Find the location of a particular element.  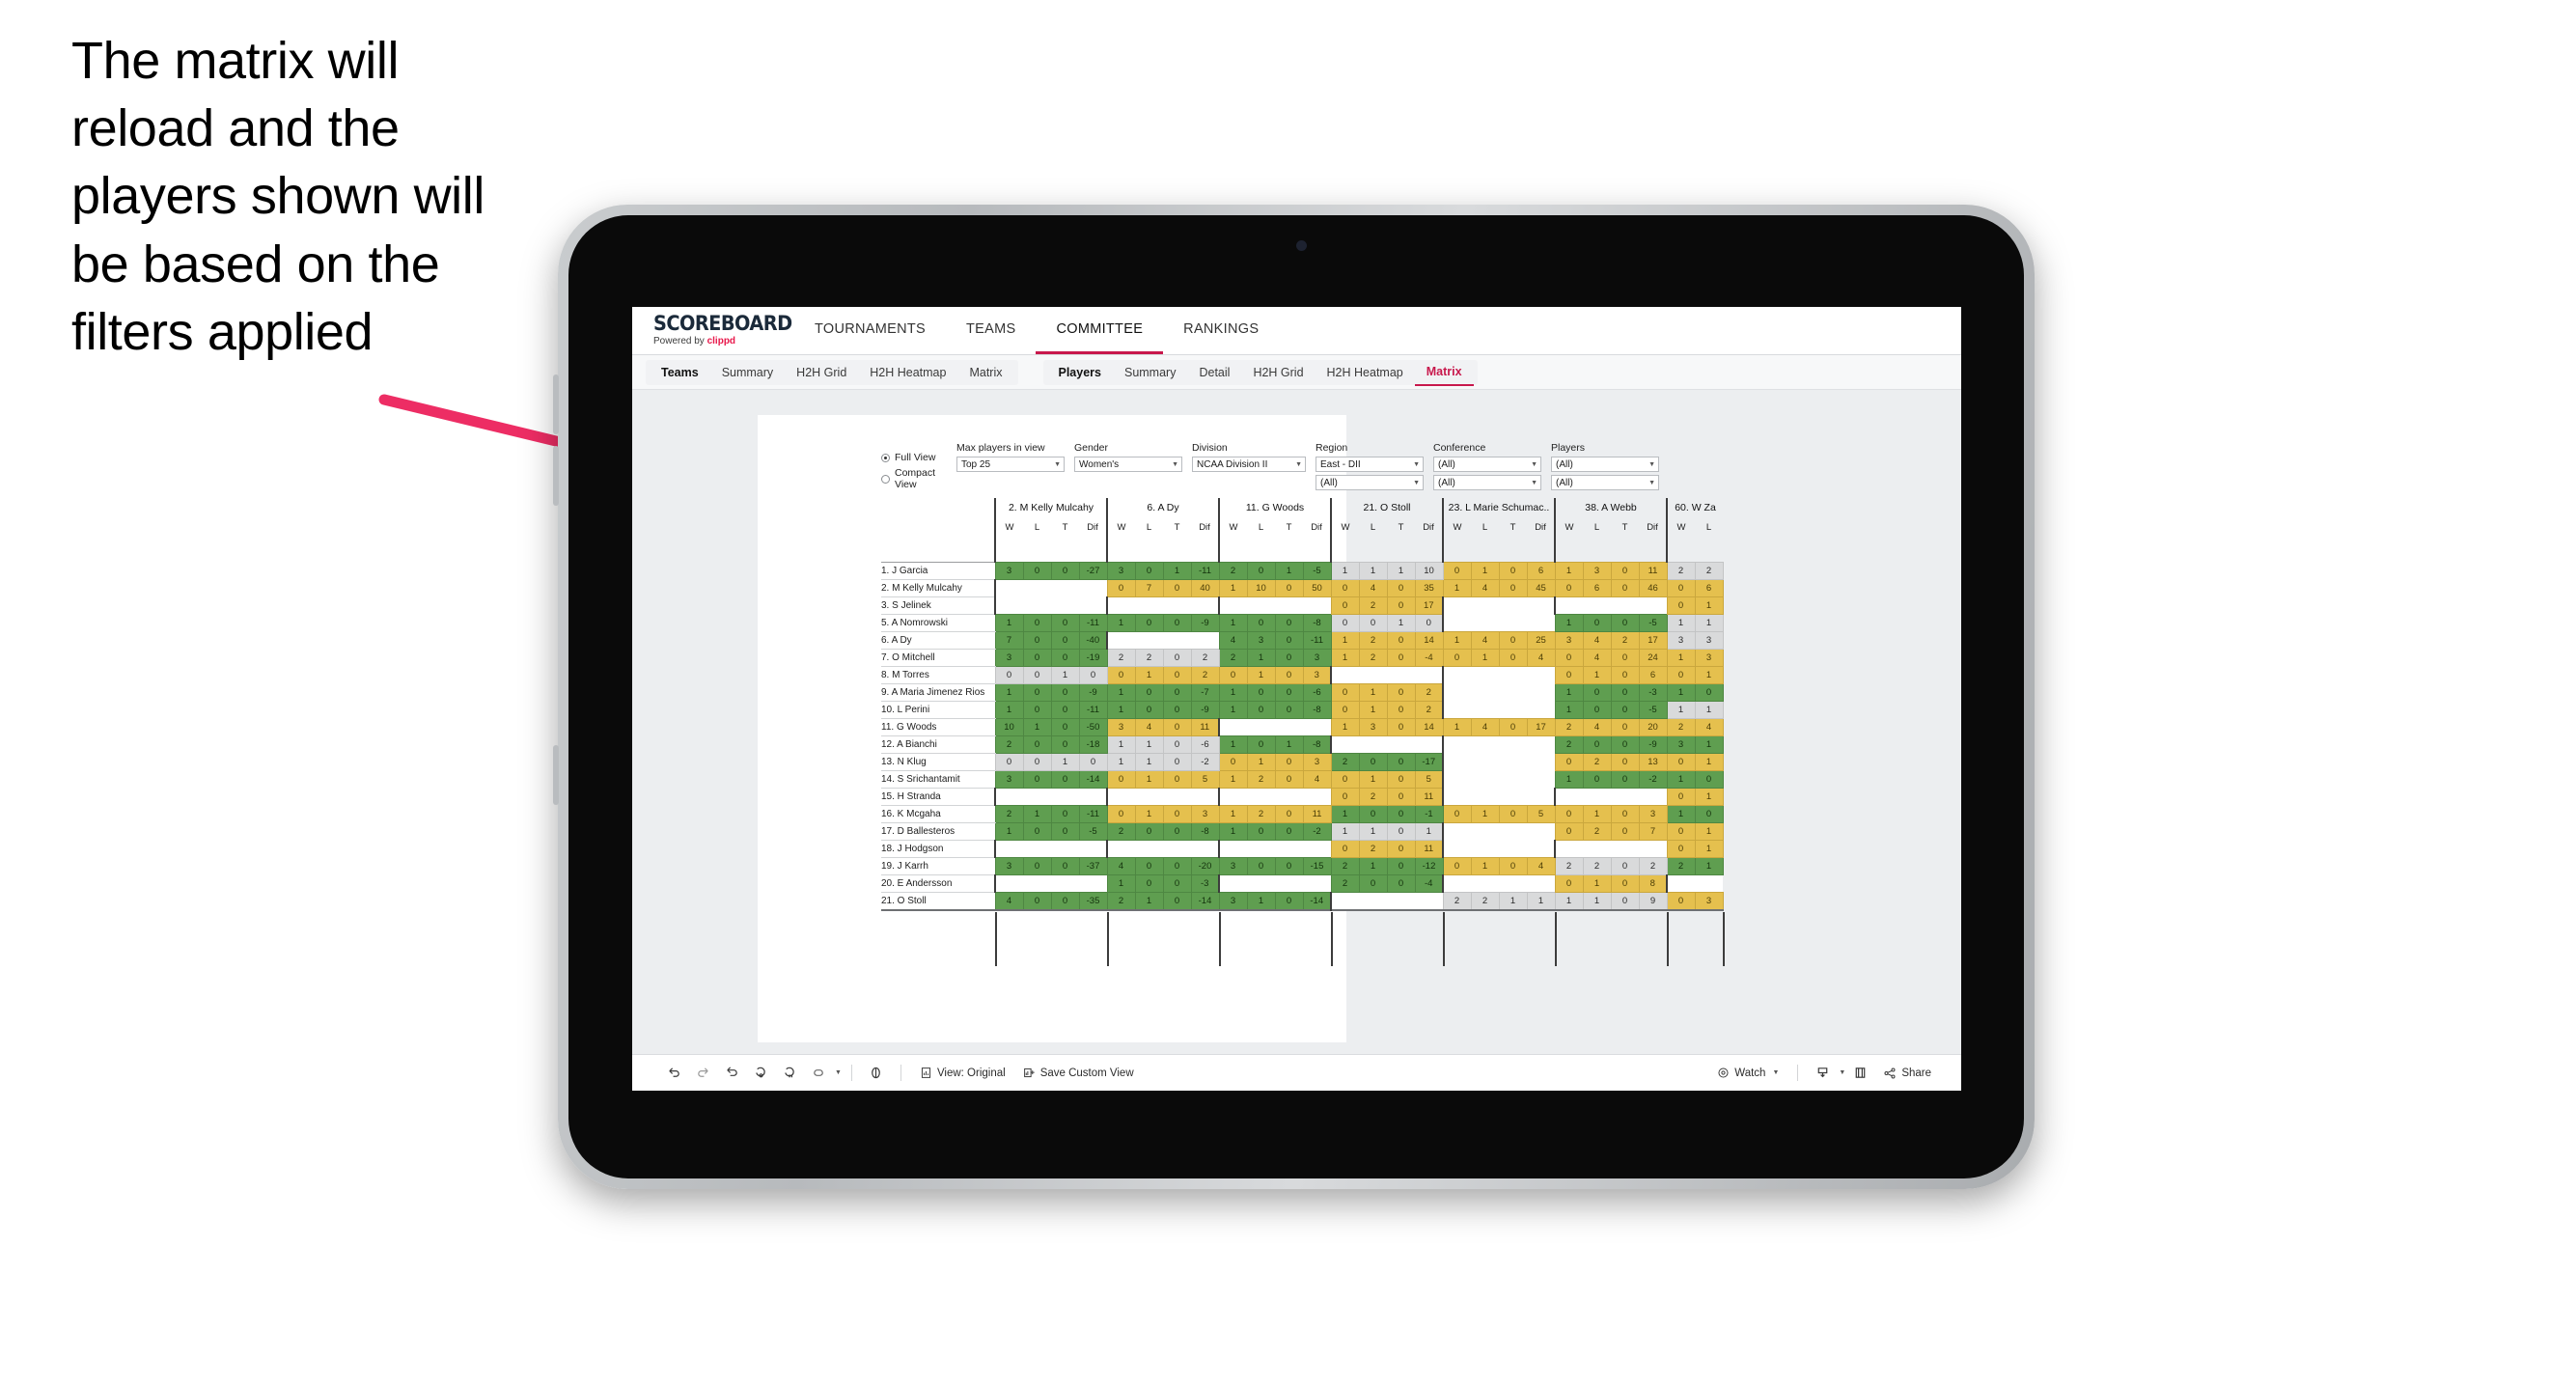

matrix-cell: 25 is located at coordinates (1541, 640).